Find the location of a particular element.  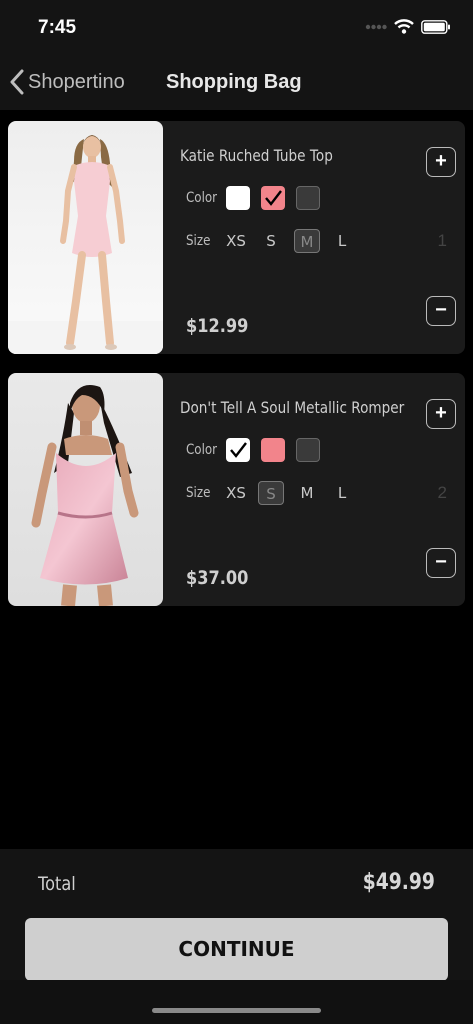

status-icons is located at coordinates (408, 26).